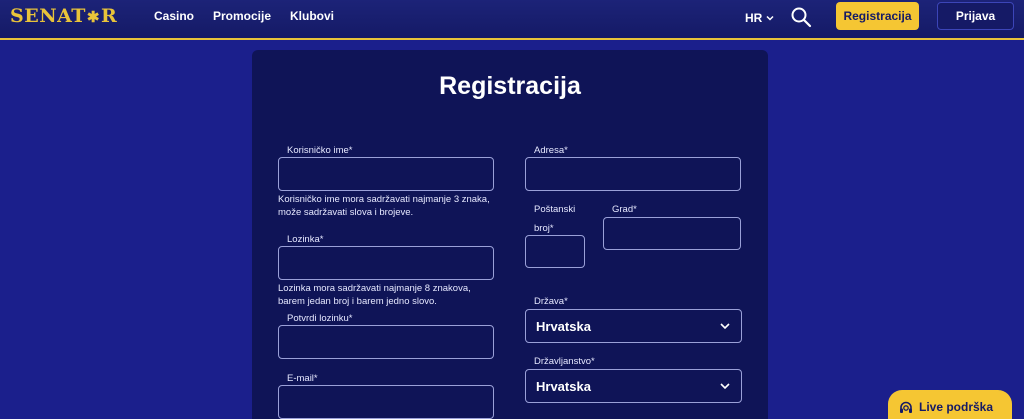 The height and width of the screenshot is (419, 1024). I want to click on password-input, so click(386, 263).